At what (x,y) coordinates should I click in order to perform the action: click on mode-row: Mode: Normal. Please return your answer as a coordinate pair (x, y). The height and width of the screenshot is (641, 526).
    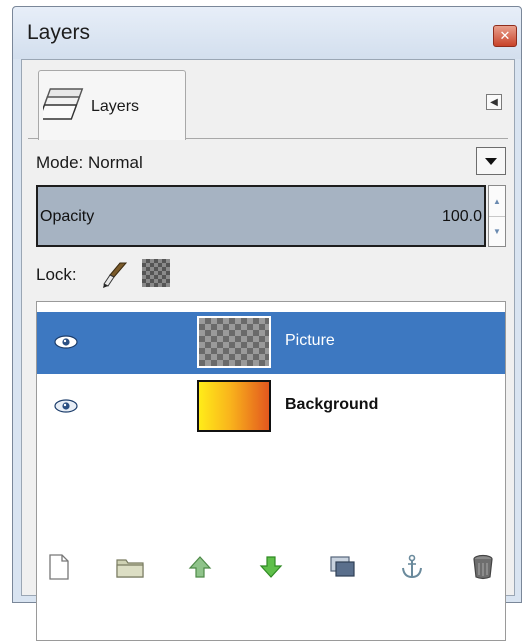
    Looking at the image, I should click on (270, 161).